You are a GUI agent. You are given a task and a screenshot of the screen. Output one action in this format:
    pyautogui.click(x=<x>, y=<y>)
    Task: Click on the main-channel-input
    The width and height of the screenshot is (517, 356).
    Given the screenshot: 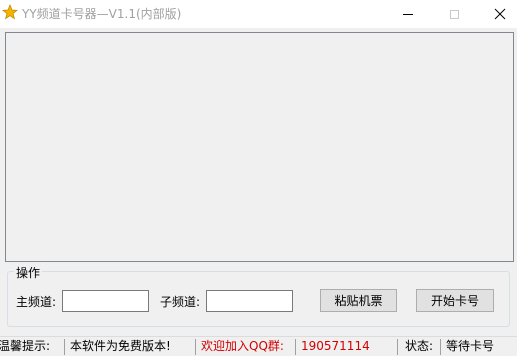 What is the action you would take?
    pyautogui.click(x=105, y=301)
    